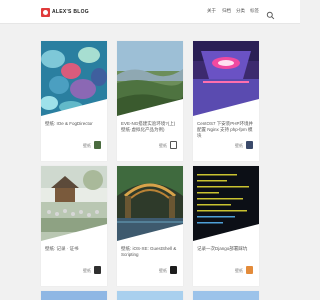  I want to click on nav-link-tags: 标签, so click(254, 11).